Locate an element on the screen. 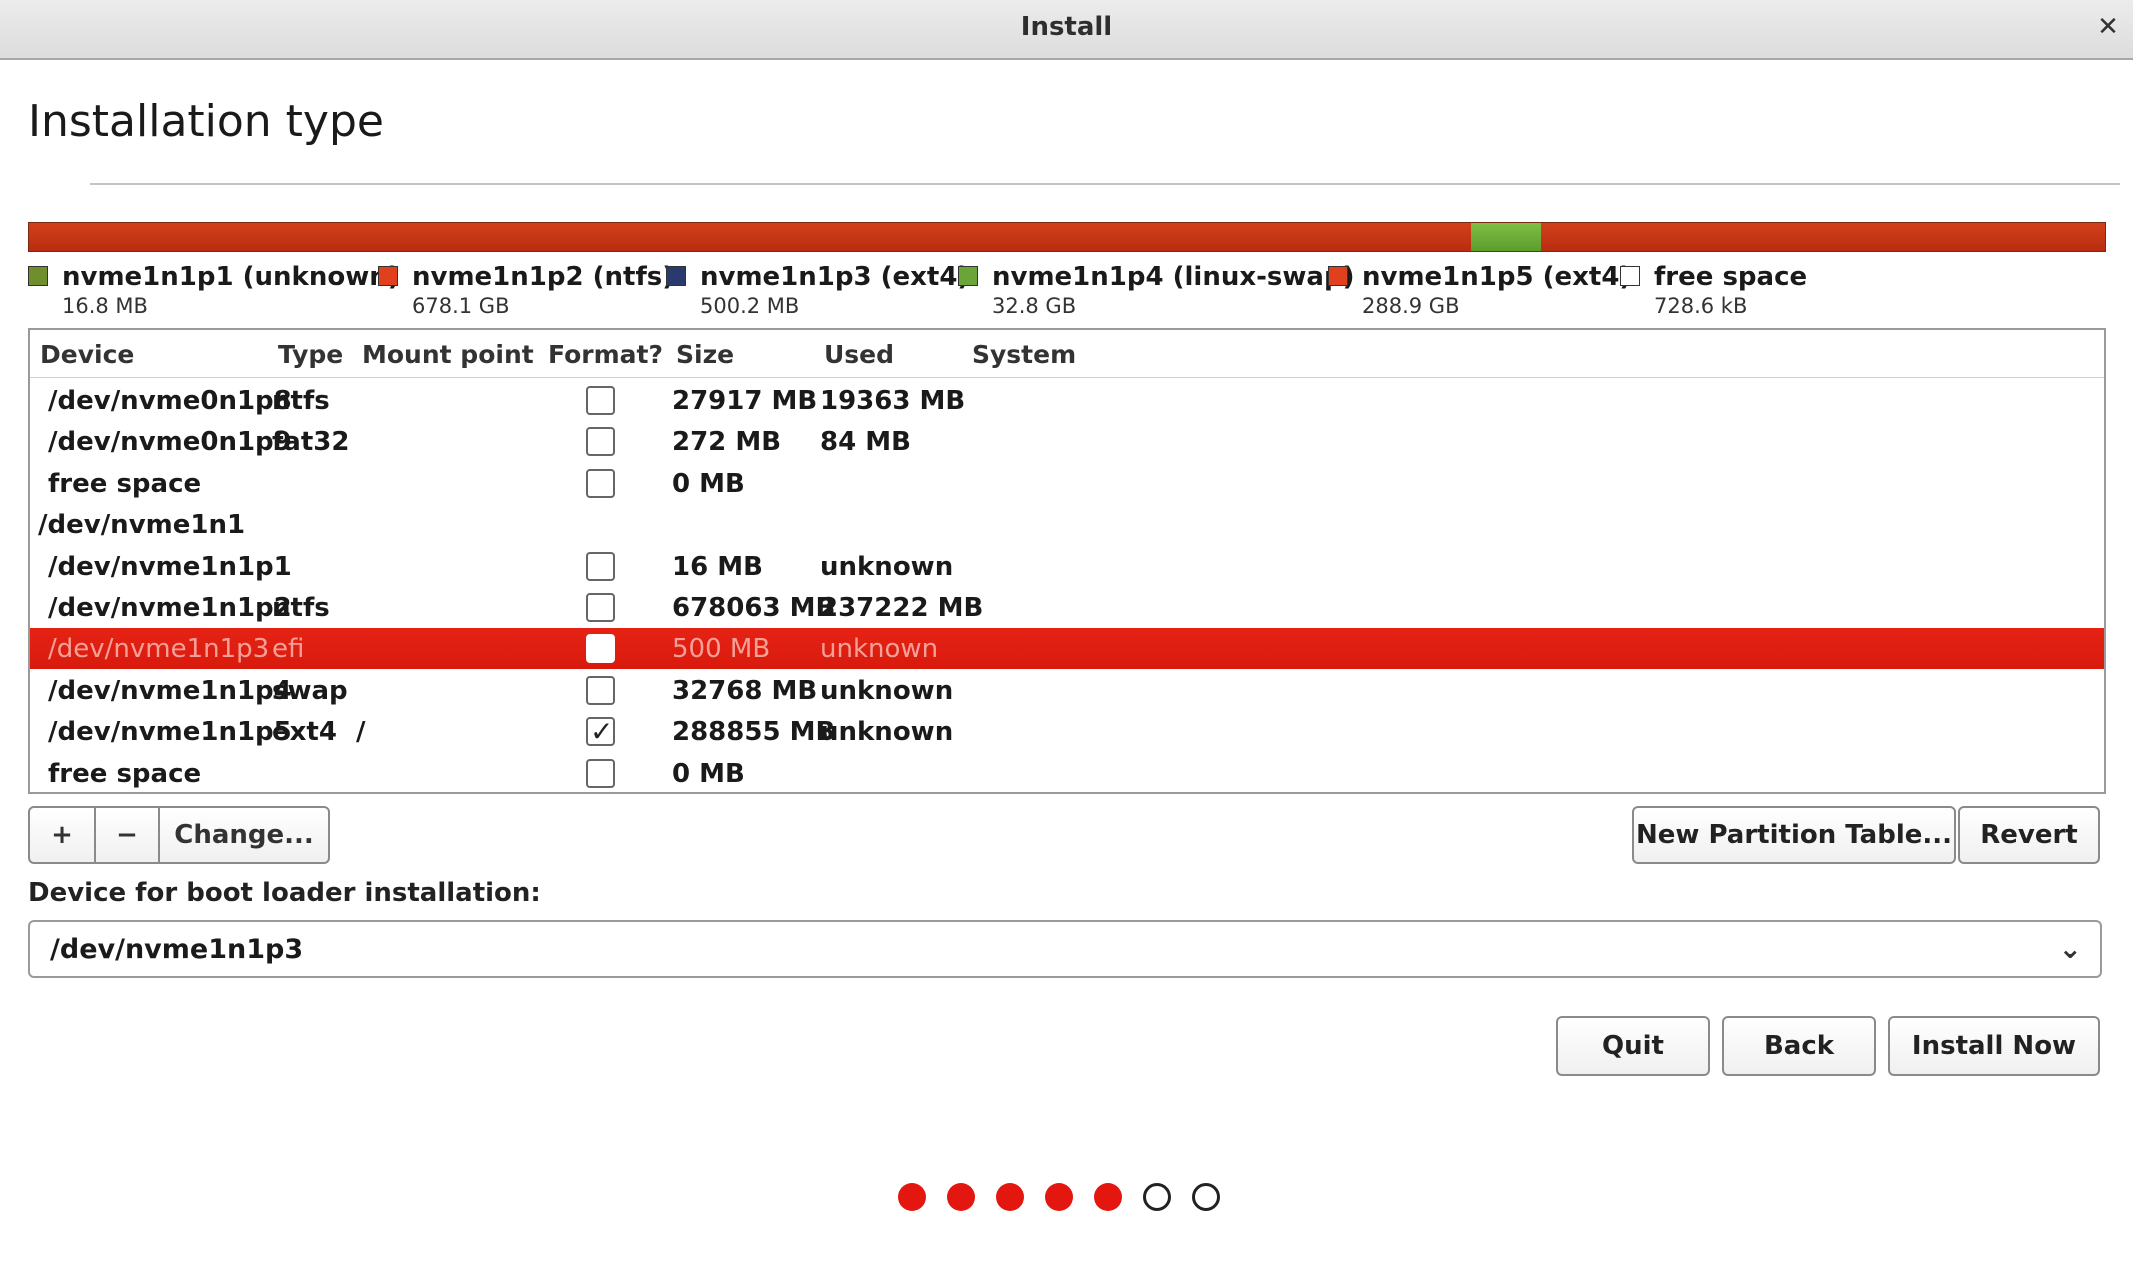  back-button: Back is located at coordinates (1799, 1046).